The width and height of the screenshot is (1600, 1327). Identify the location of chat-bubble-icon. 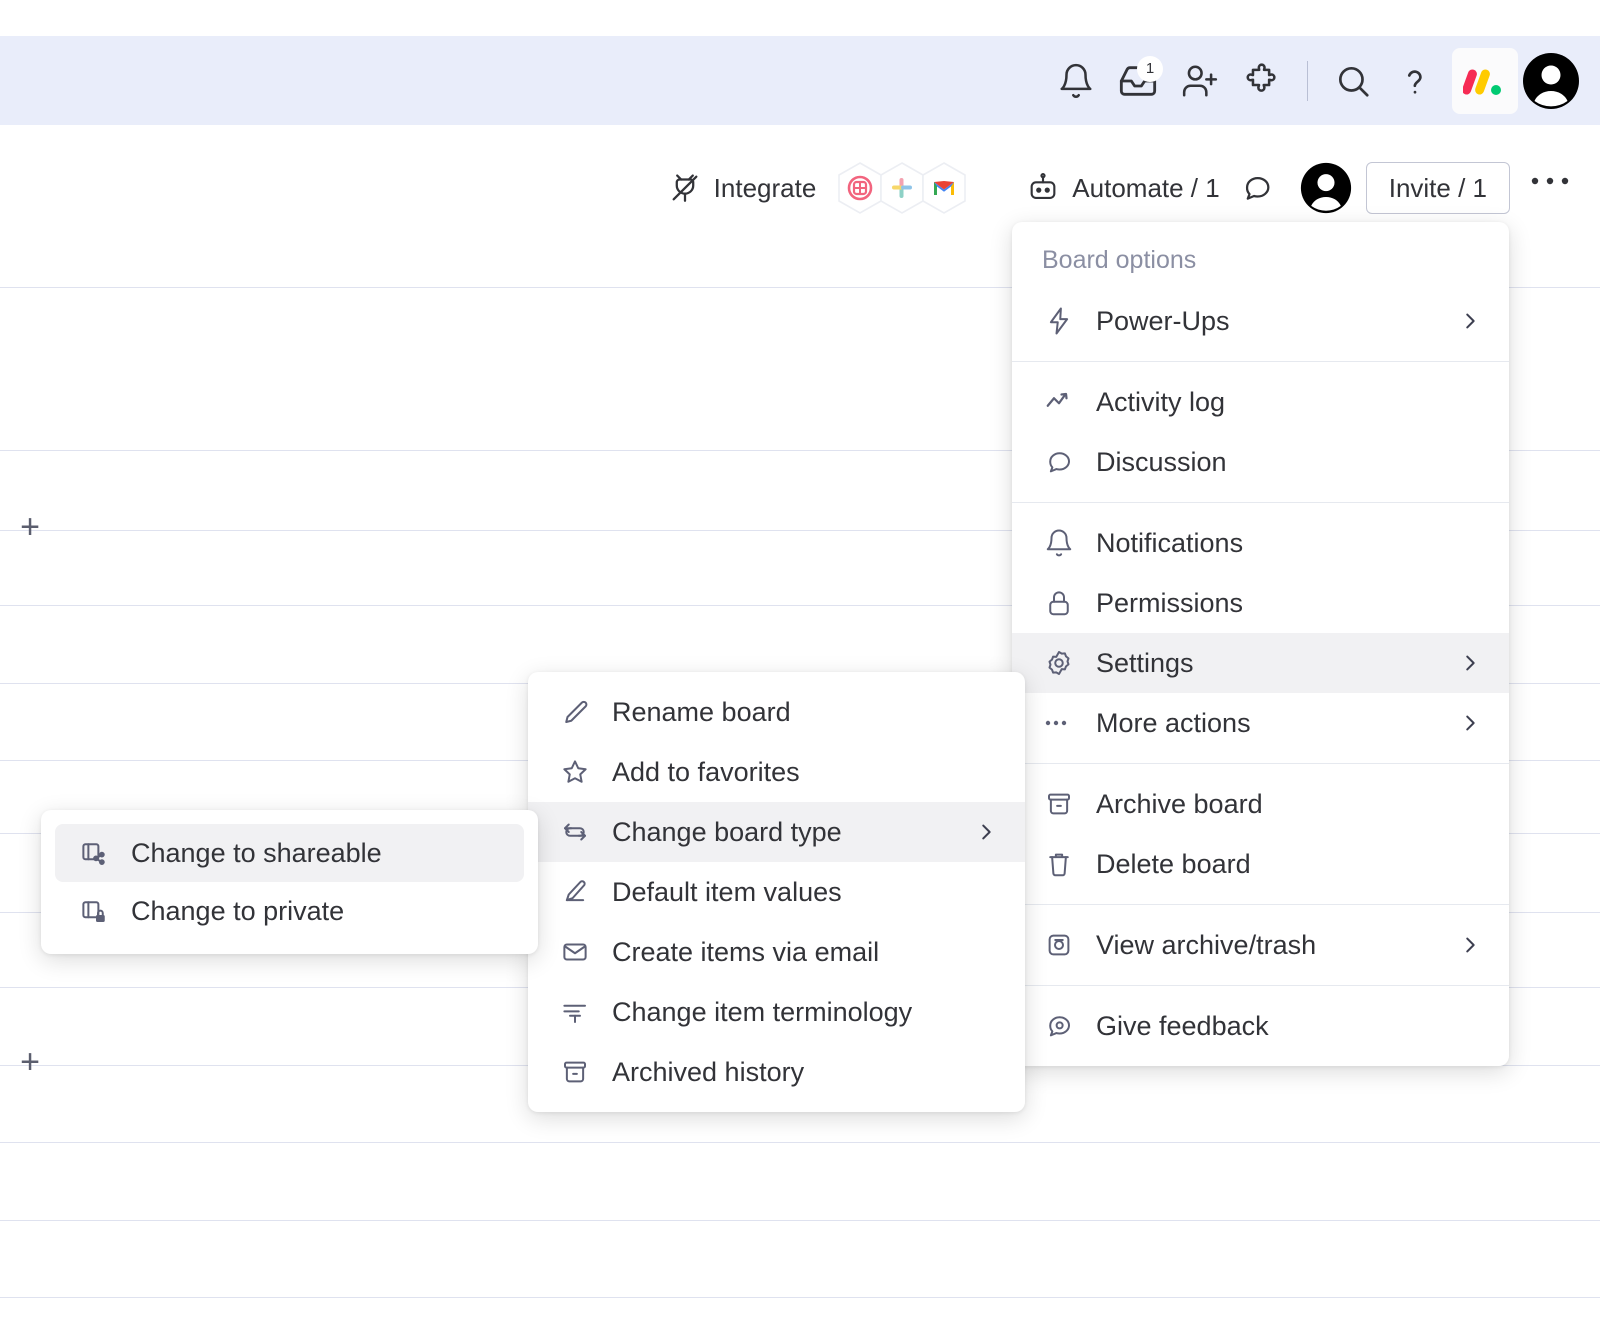
(1257, 188).